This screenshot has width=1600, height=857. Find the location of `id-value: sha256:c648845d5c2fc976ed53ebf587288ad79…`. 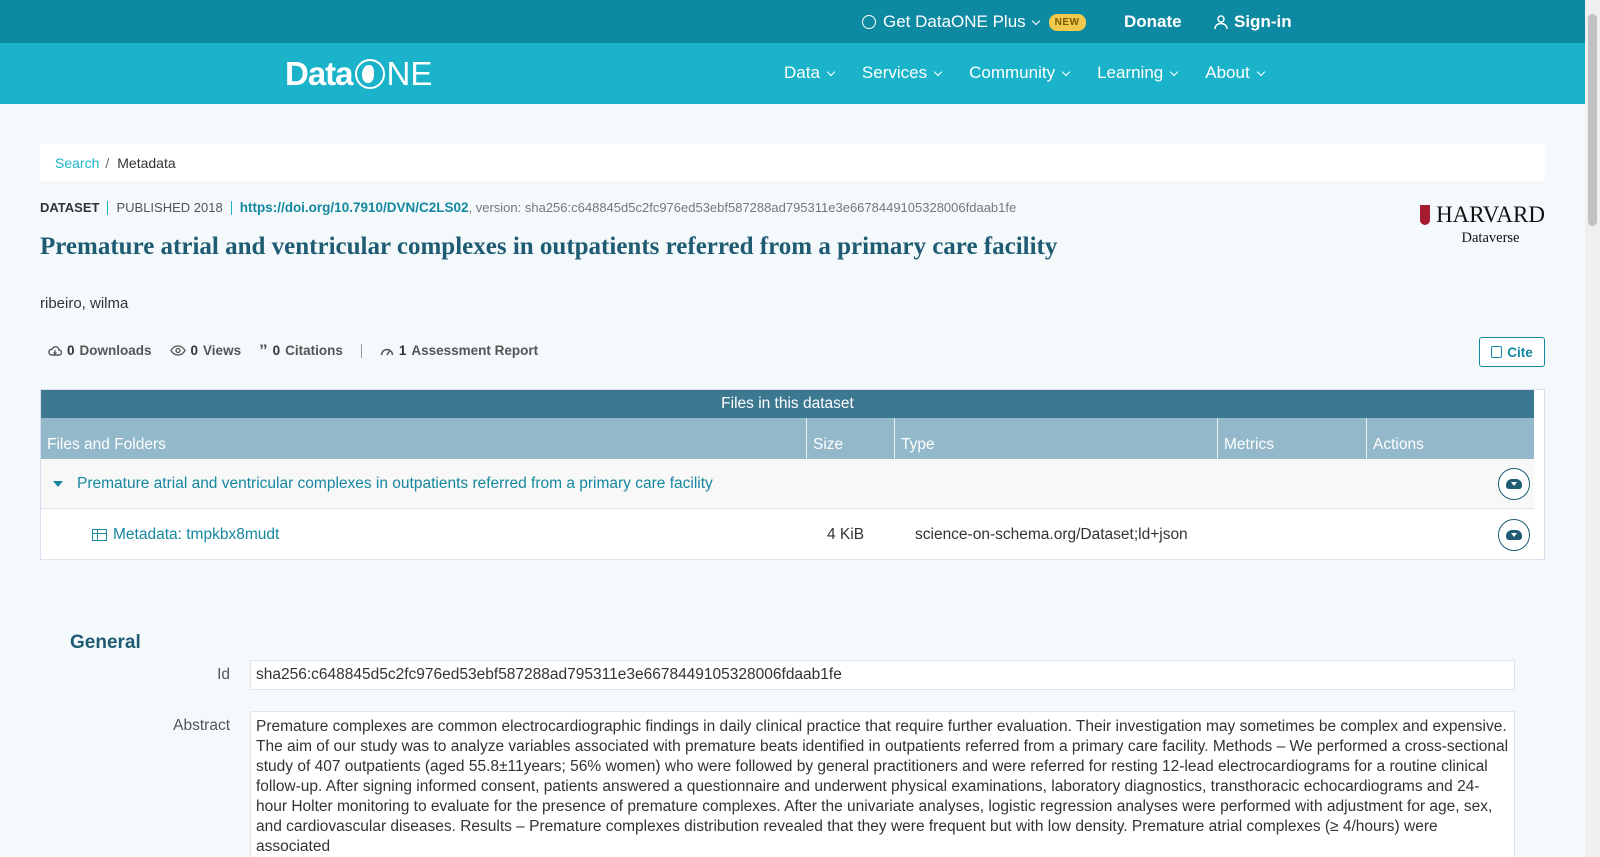

id-value: sha256:c648845d5c2fc976ed53ebf587288ad79… is located at coordinates (882, 675).